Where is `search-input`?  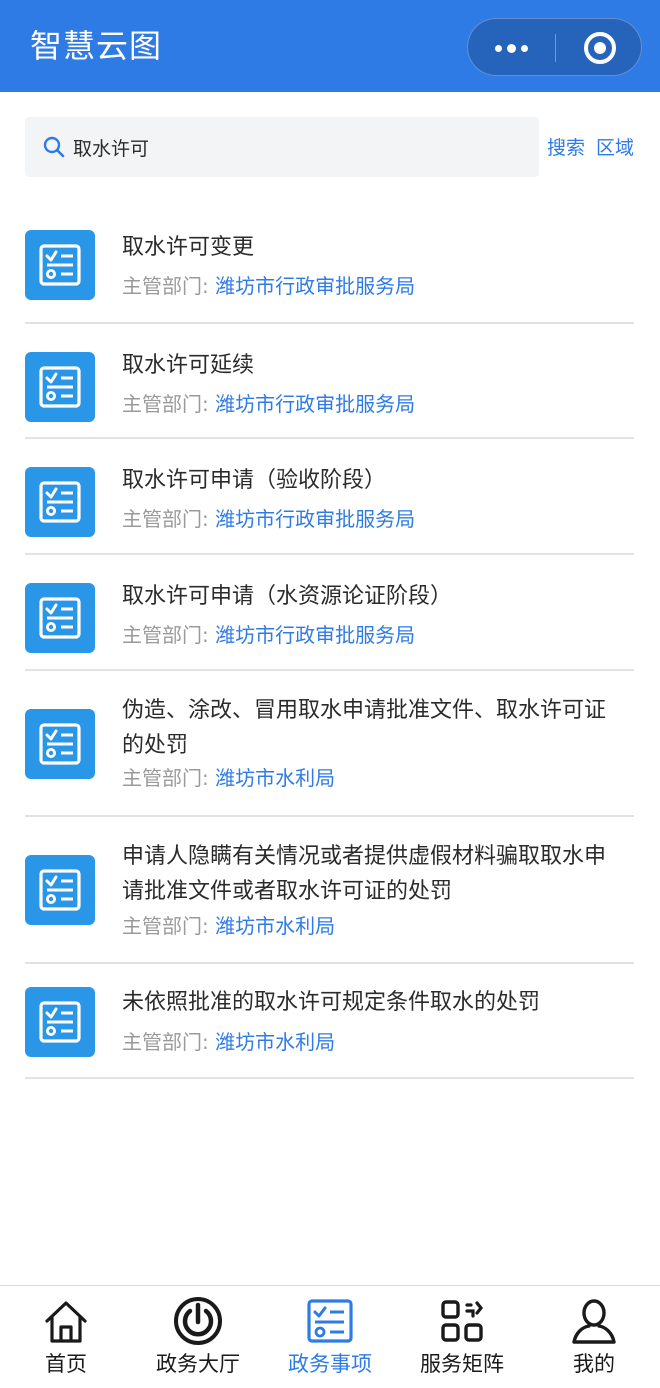
search-input is located at coordinates (298, 147).